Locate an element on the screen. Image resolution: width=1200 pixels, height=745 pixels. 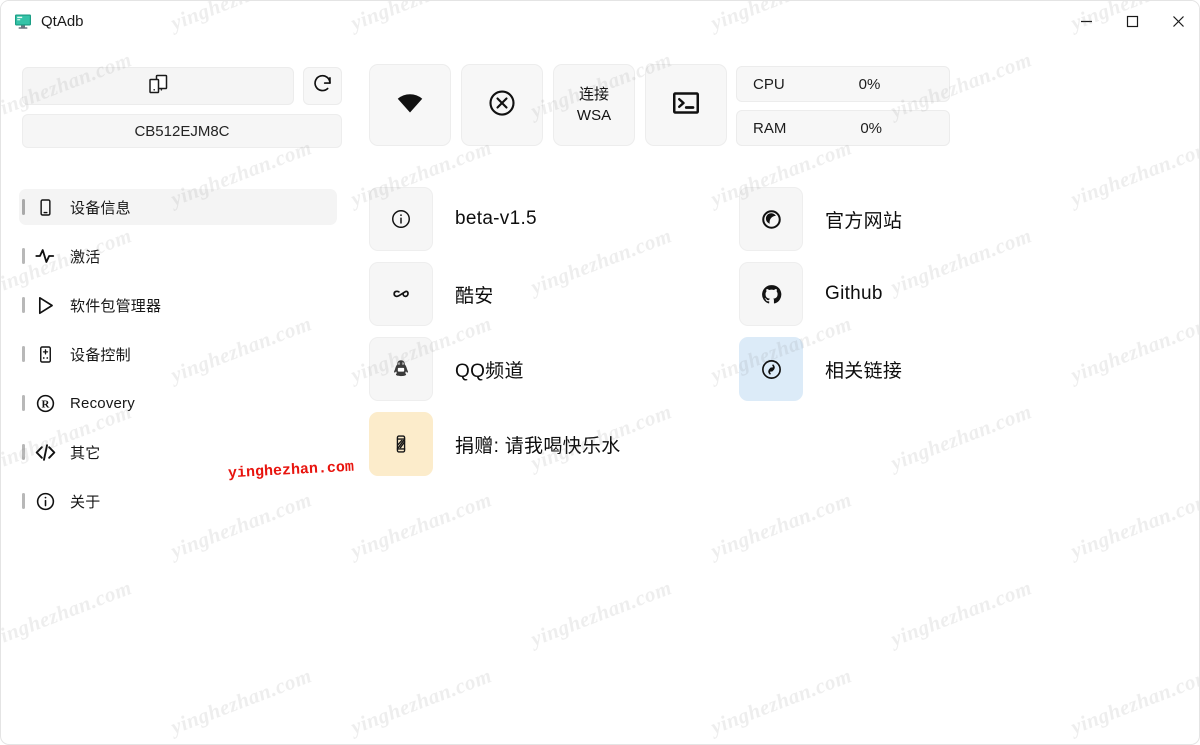
stat-row-cpu: CPU 0% is located at coordinates (843, 84).